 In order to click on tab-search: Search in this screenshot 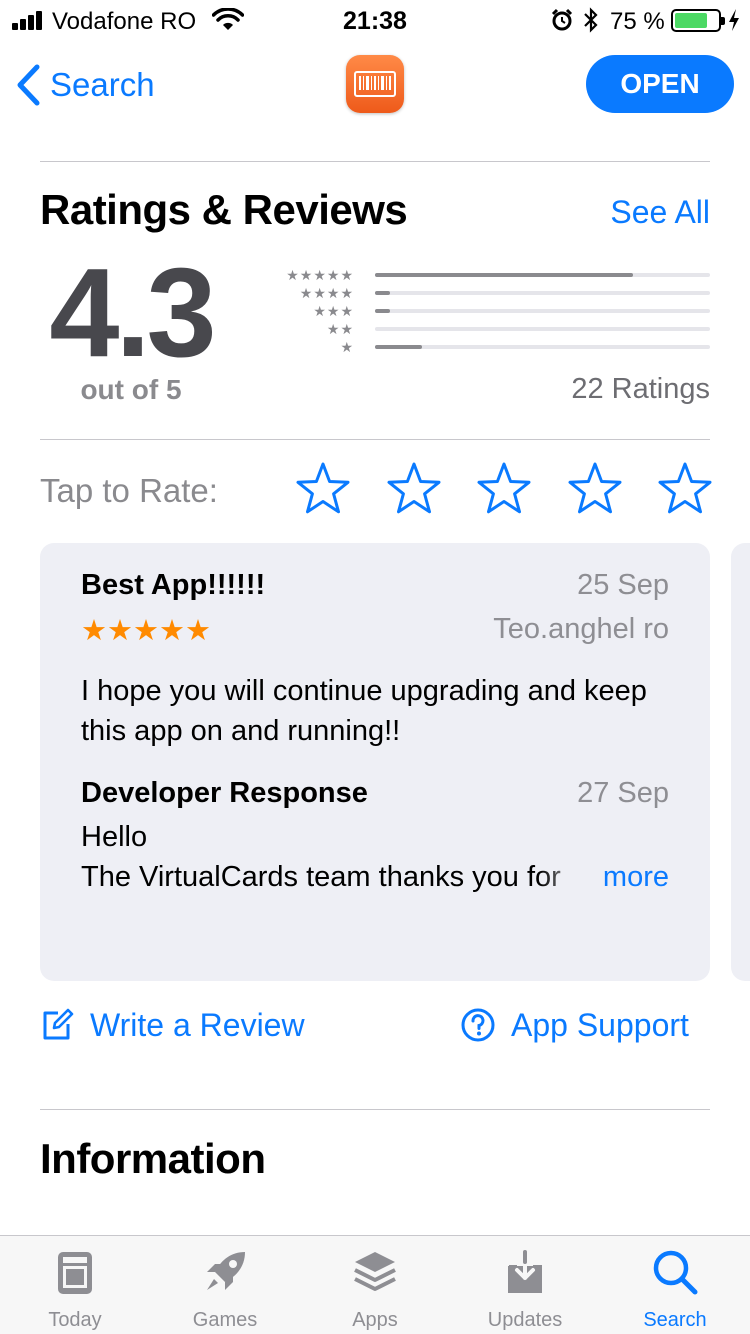, I will do `click(675, 1285)`.